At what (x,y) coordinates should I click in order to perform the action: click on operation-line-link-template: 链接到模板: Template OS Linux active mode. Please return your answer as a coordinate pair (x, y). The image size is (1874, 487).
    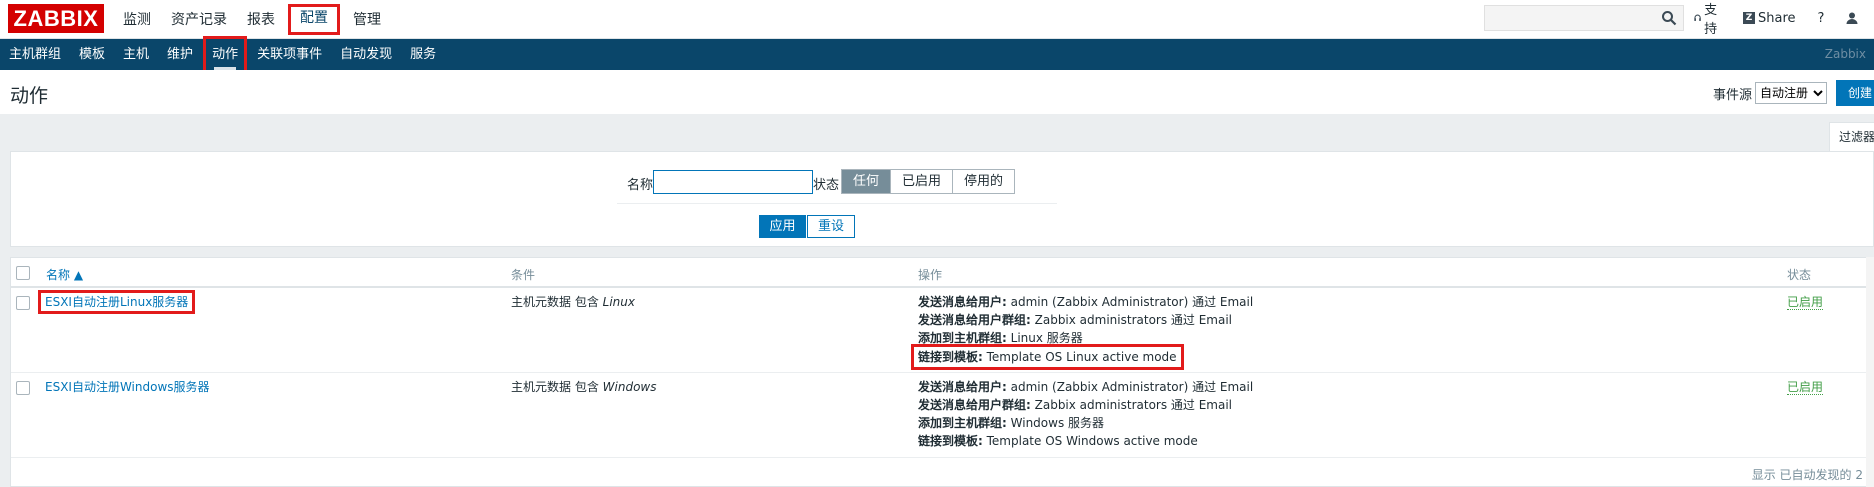
    Looking at the image, I should click on (1047, 357).